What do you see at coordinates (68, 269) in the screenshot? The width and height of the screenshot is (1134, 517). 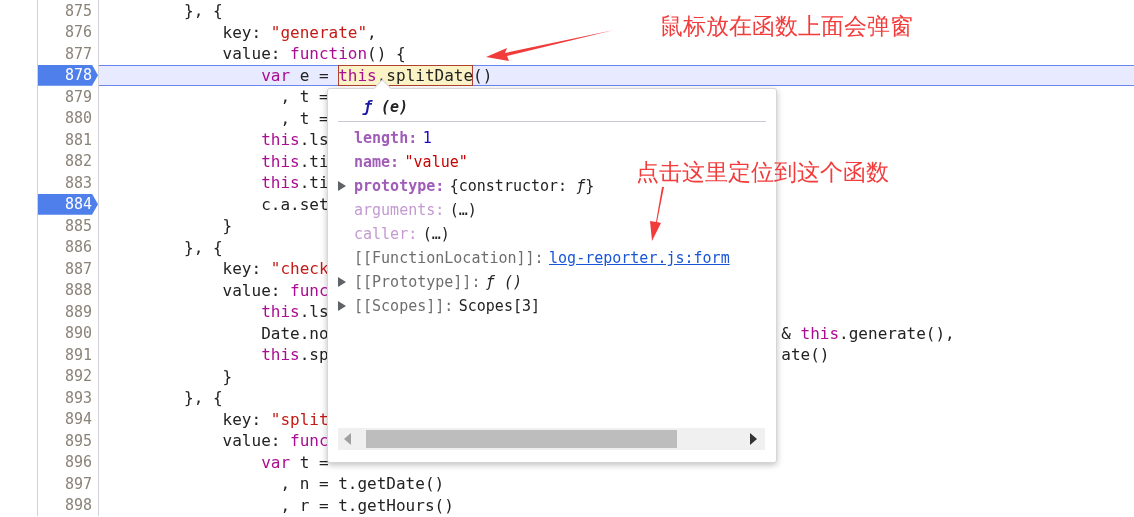 I see `line-number: 887` at bounding box center [68, 269].